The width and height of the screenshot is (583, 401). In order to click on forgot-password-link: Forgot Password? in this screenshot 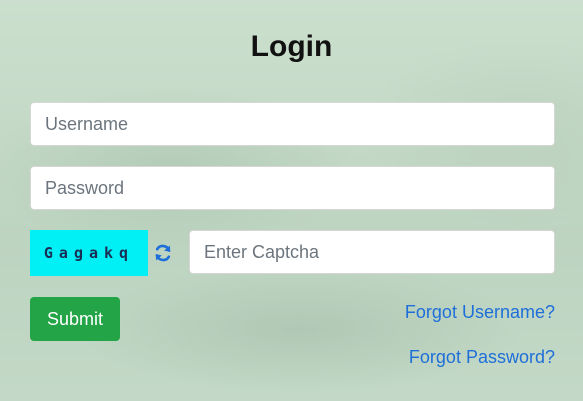, I will do `click(482, 357)`.